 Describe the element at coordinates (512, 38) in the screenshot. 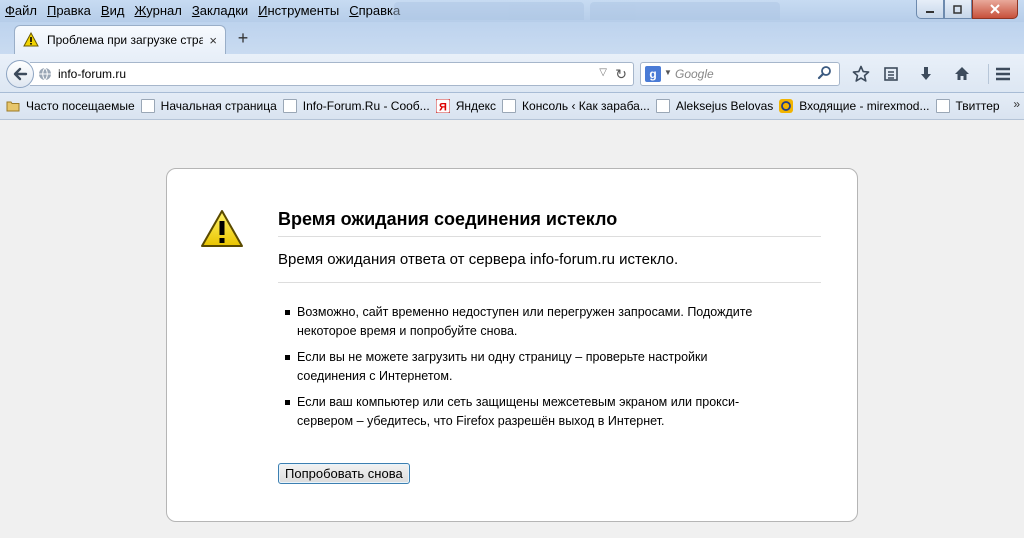

I see `tab-strip: Проблема при загрузке стра... × +` at that location.